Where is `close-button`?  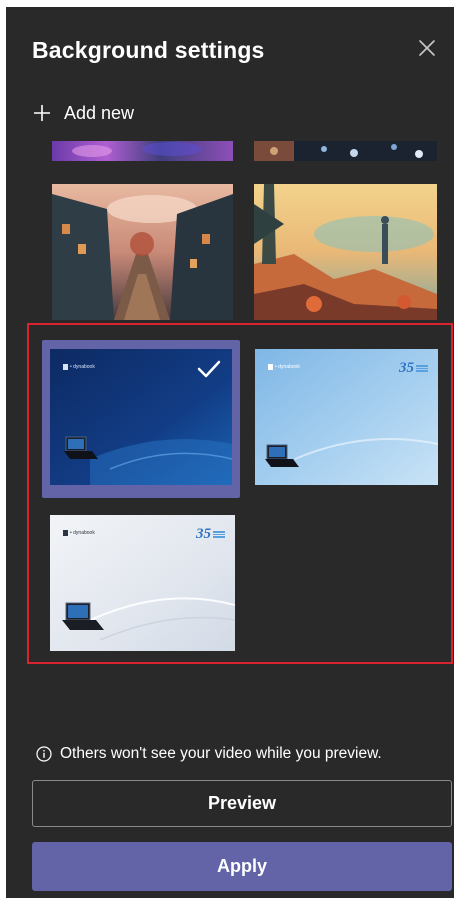
close-button is located at coordinates (427, 48).